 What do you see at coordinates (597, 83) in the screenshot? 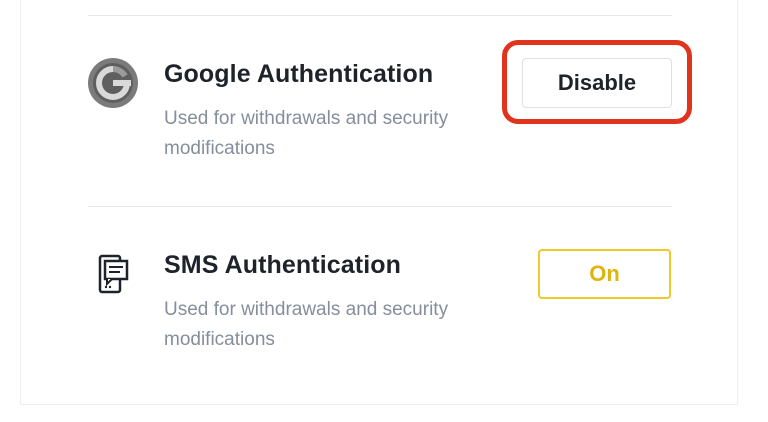
I see `disable-google-authentication-button: Disable` at bounding box center [597, 83].